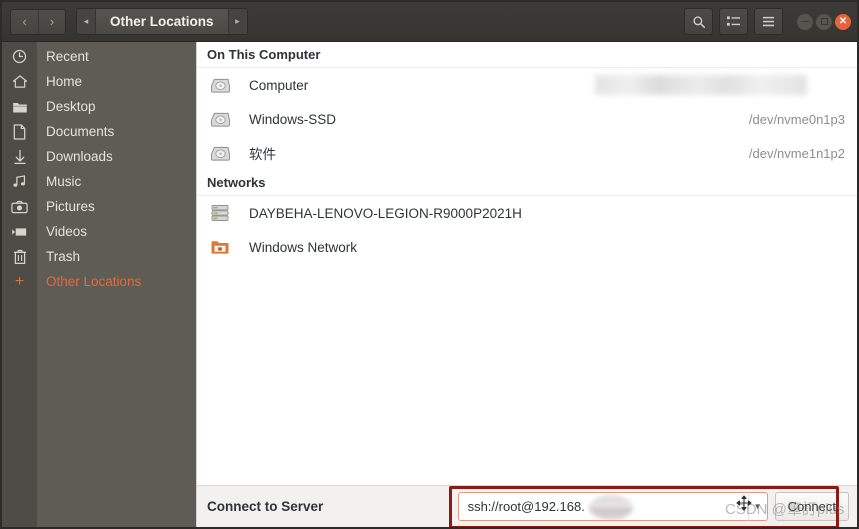  I want to click on sidebar-item-label: Home, so click(64, 81).